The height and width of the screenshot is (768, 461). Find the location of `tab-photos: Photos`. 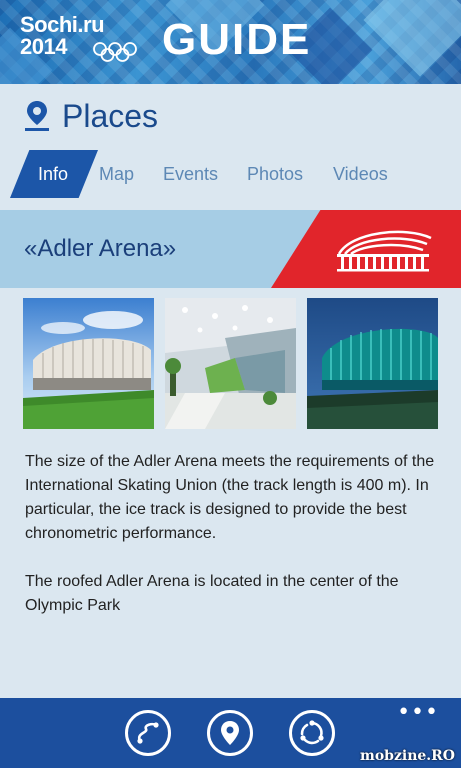

tab-photos: Photos is located at coordinates (275, 174).